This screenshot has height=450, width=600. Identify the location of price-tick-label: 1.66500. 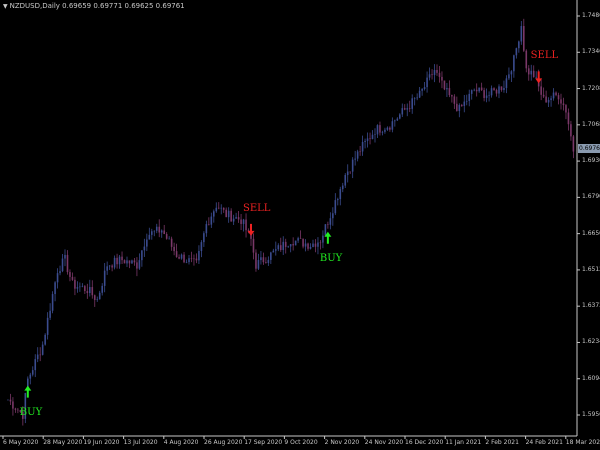
(591, 233).